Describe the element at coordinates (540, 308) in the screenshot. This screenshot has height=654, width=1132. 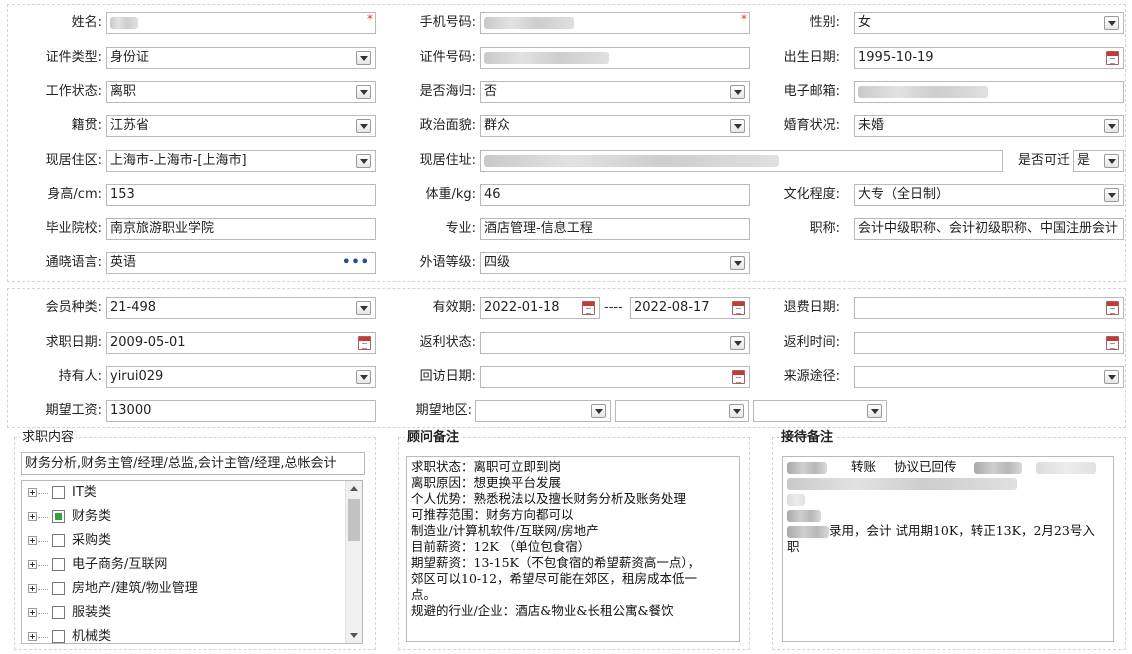
I see `valid-from-field: 2022-01-18` at that location.